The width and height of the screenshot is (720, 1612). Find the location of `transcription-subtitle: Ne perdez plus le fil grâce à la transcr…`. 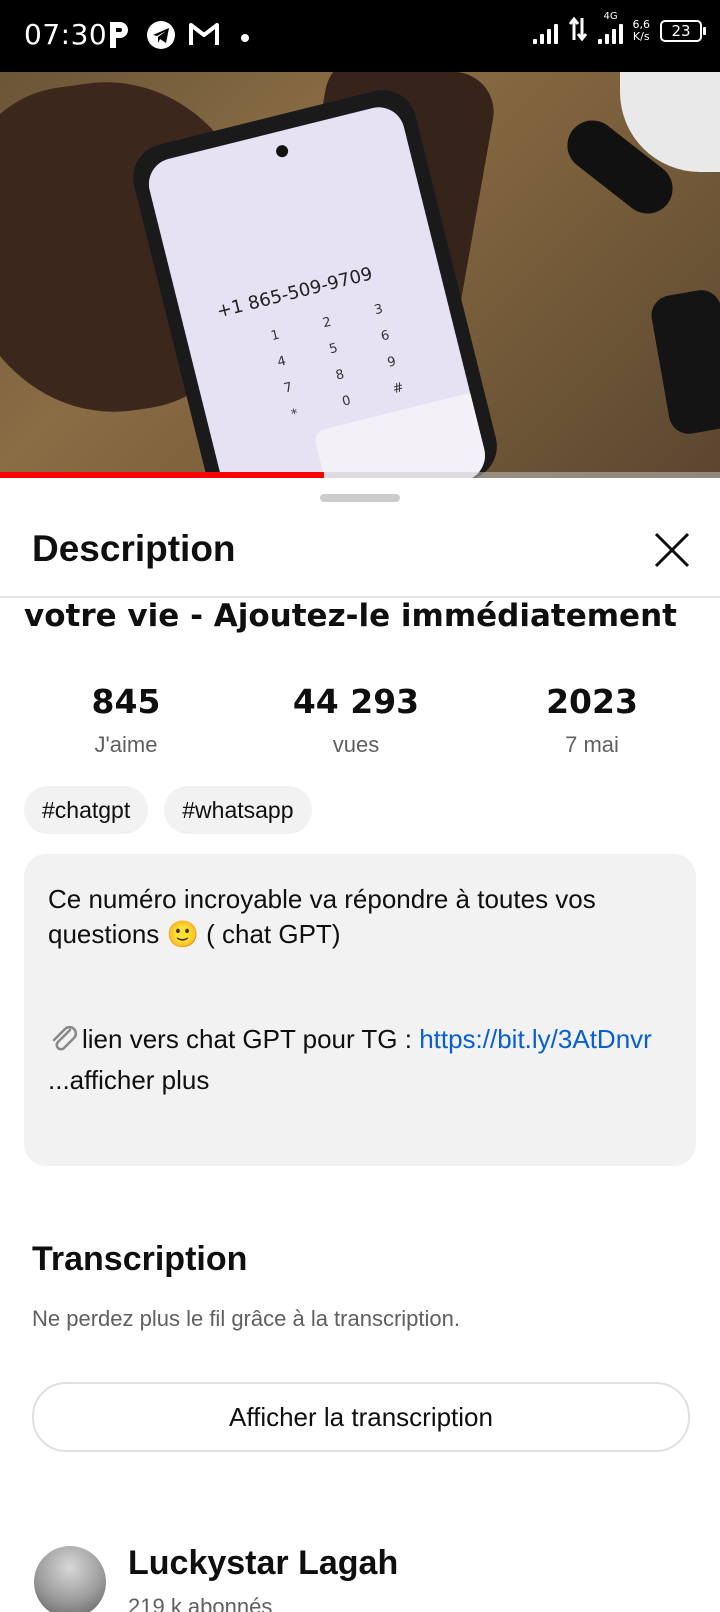

transcription-subtitle: Ne perdez plus le fil grâce à la transcr… is located at coordinates (246, 1318).